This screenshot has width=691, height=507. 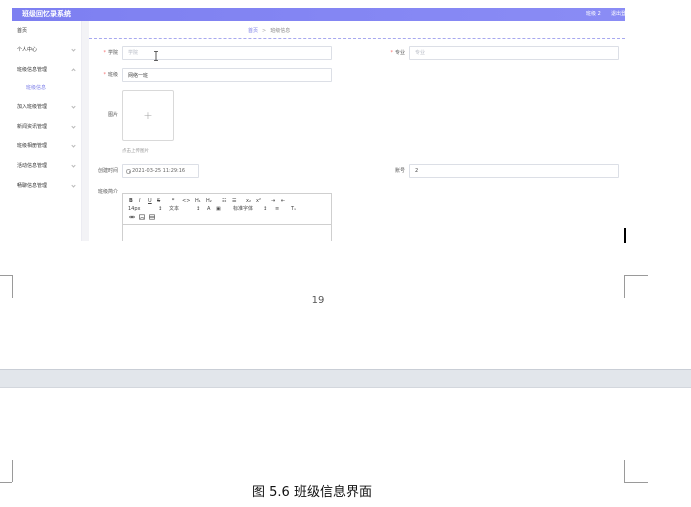 I want to click on sidebar-item-label: 个人中心, so click(x=27, y=50).